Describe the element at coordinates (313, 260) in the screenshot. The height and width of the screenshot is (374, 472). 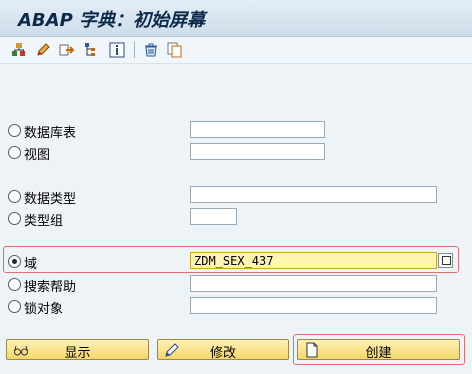
I see `domain-input: ZDM_SEX_437` at that location.